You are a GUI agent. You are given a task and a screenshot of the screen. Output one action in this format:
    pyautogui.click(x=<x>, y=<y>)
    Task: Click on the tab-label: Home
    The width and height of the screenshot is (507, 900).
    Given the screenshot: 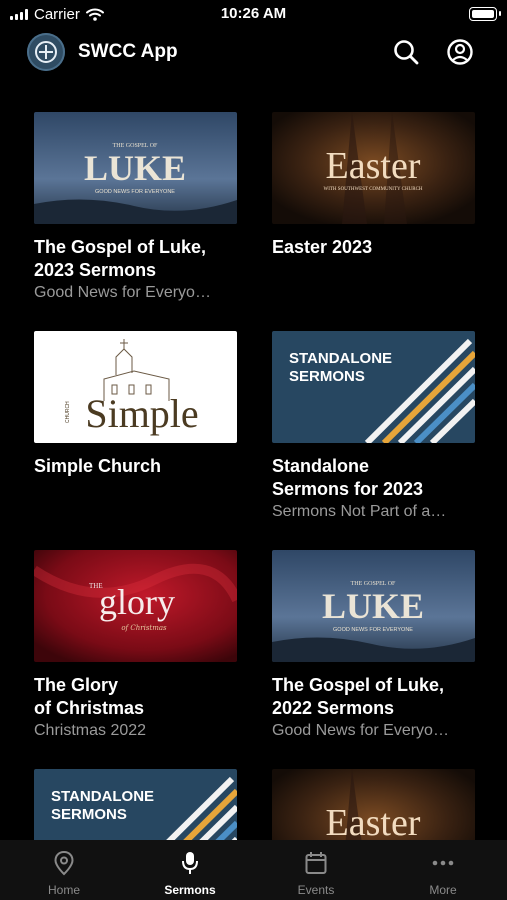 What is the action you would take?
    pyautogui.click(x=63, y=890)
    